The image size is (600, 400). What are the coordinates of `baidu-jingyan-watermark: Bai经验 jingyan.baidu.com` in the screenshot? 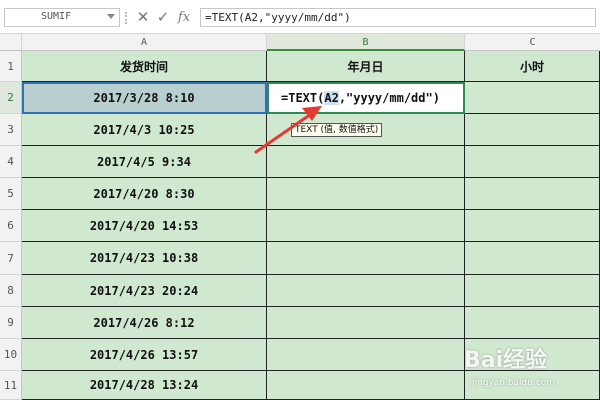 It's located at (528, 369).